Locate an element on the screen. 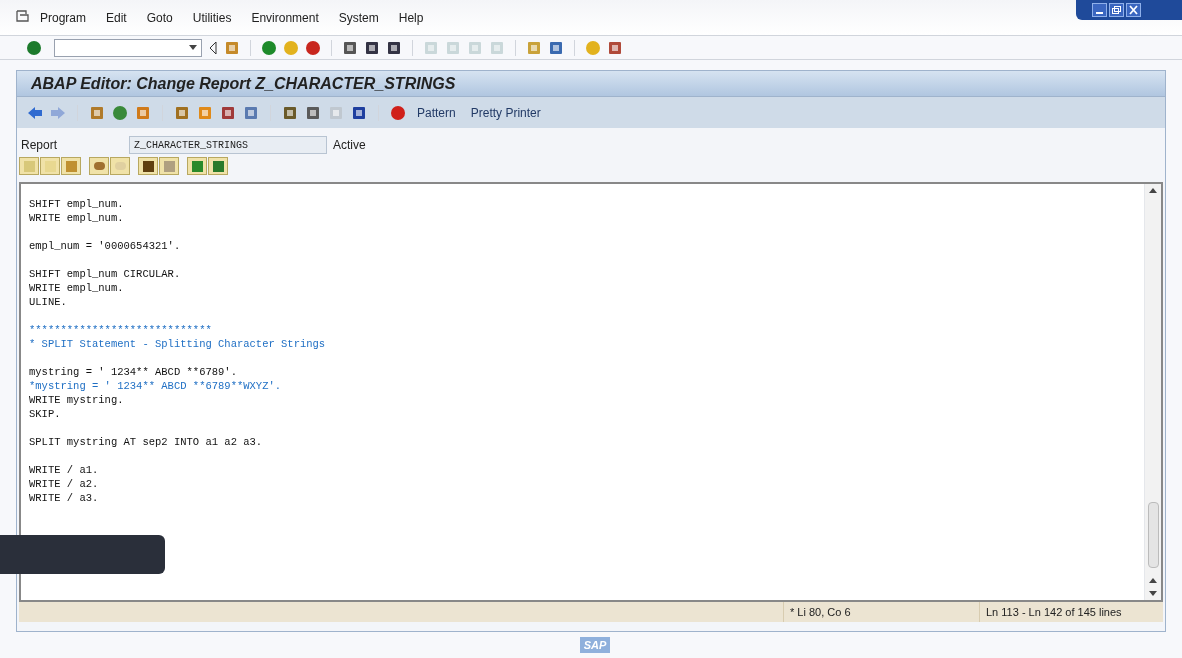  back-arrow-icon is located at coordinates (35, 112).